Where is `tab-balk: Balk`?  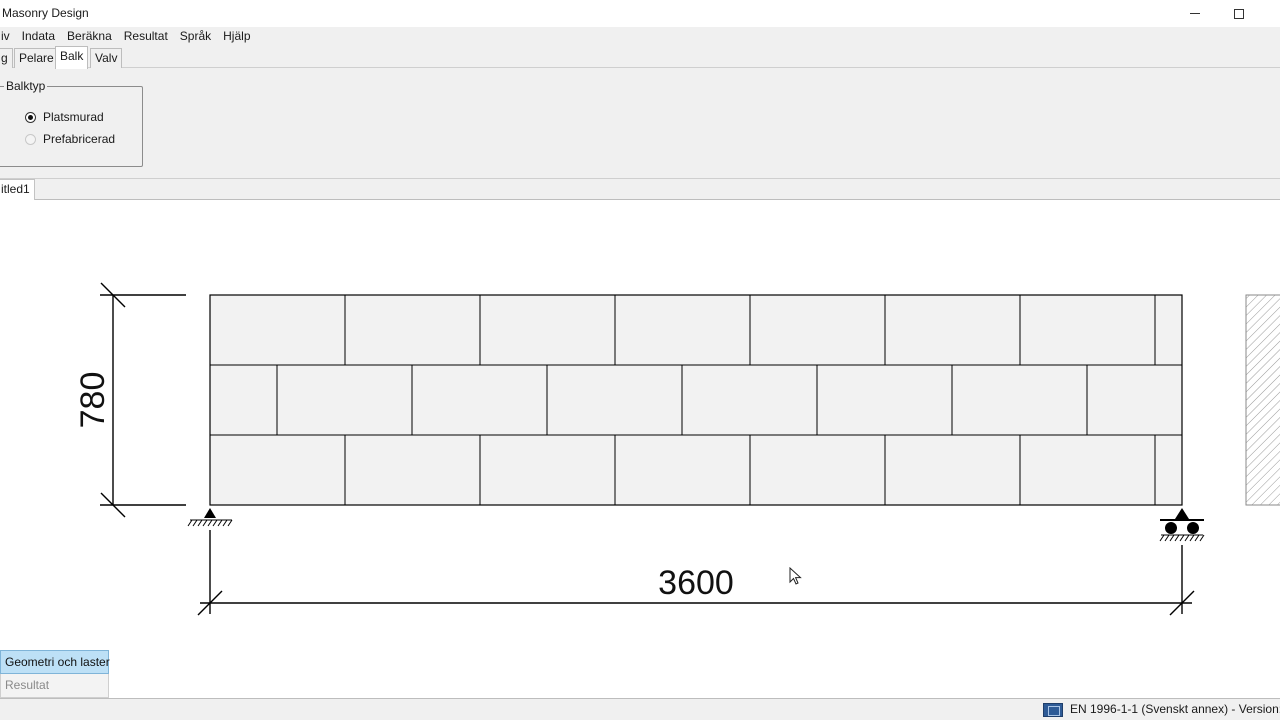 tab-balk: Balk is located at coordinates (72, 57).